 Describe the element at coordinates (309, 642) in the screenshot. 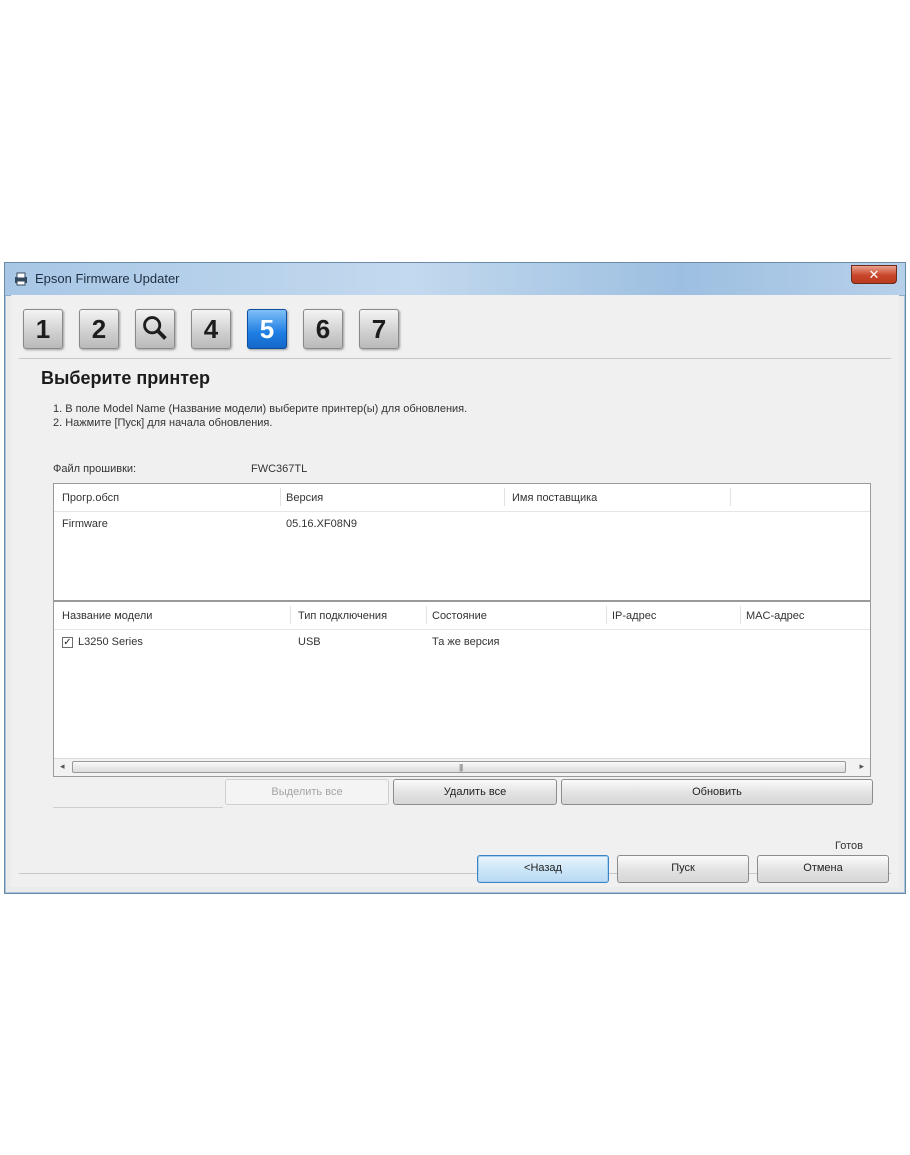

I see `printer-connection: USB` at that location.